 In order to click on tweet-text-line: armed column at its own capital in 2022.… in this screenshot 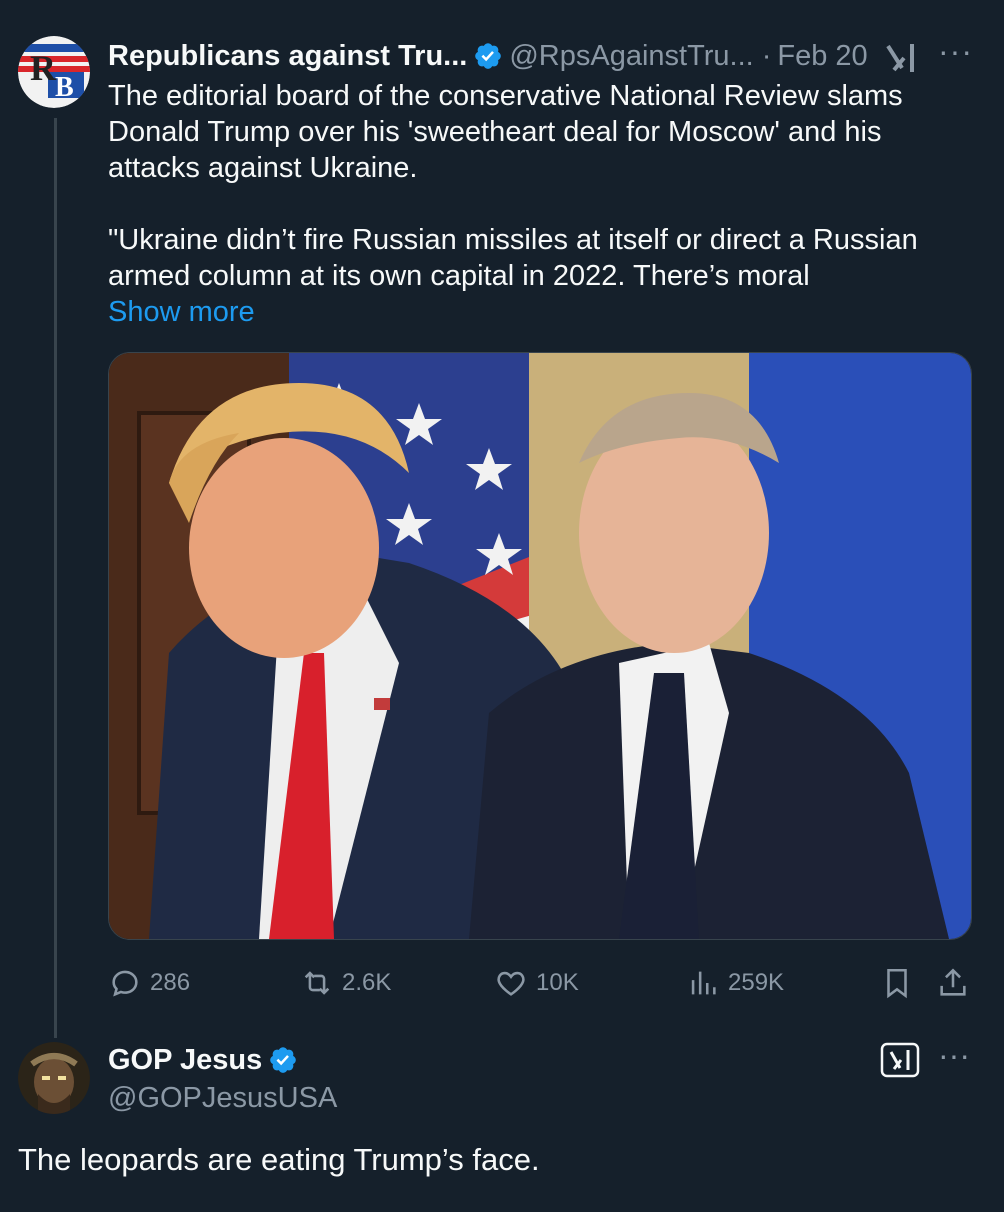, I will do `click(459, 276)`.